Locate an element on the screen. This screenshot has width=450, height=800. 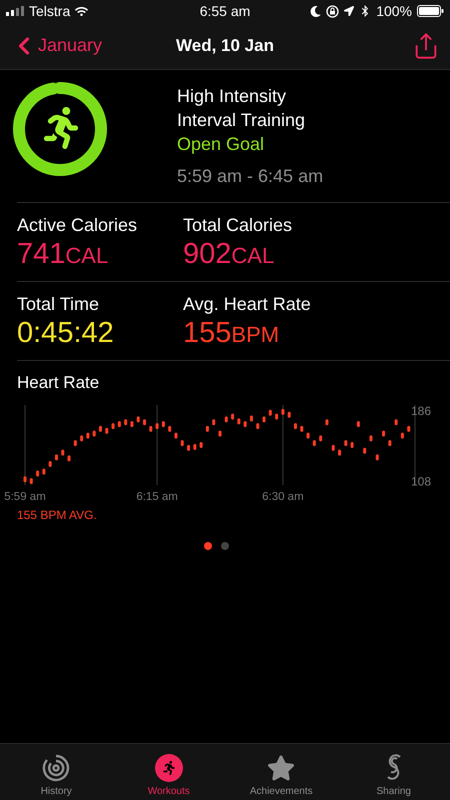
metric-label: Total Time is located at coordinates (58, 304).